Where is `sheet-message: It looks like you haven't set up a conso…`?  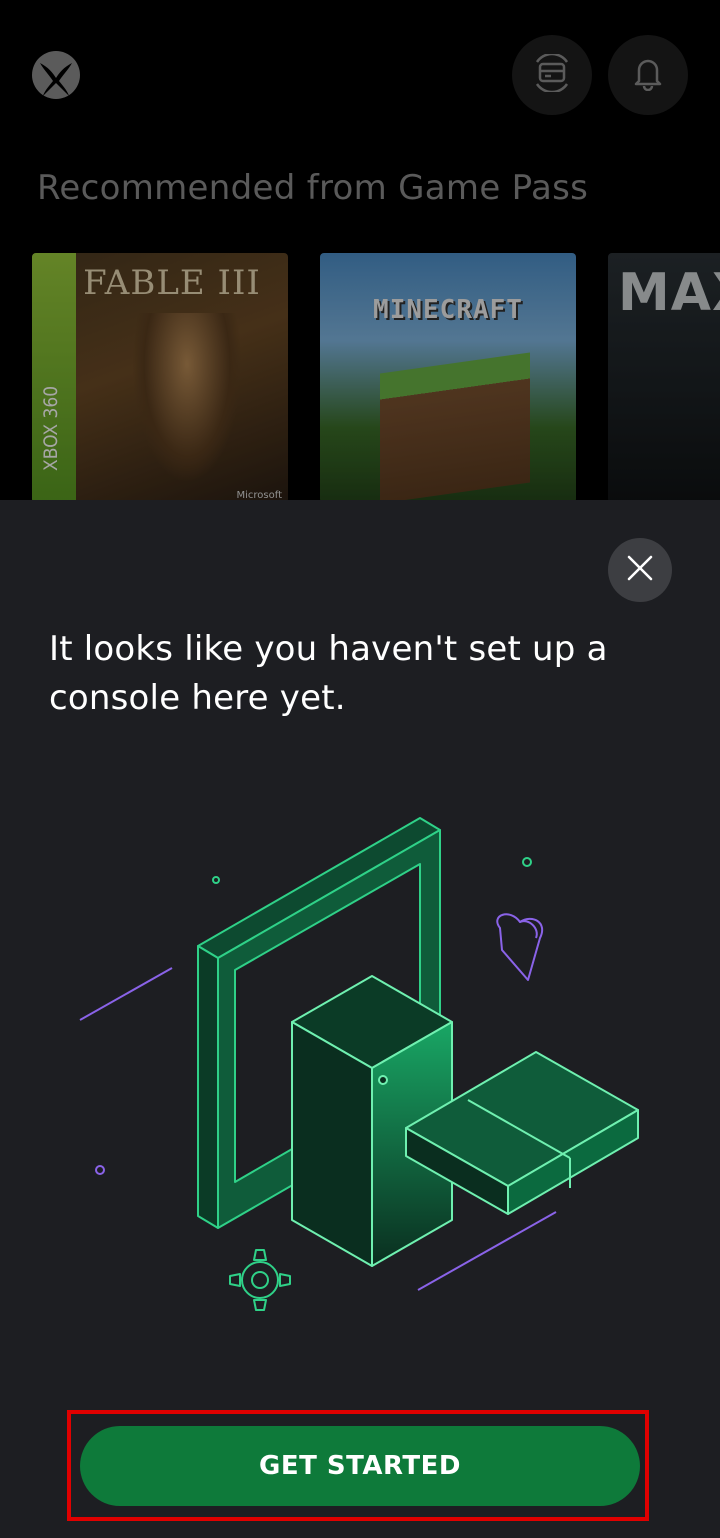 sheet-message: It looks like you haven't set up a conso… is located at coordinates (328, 673).